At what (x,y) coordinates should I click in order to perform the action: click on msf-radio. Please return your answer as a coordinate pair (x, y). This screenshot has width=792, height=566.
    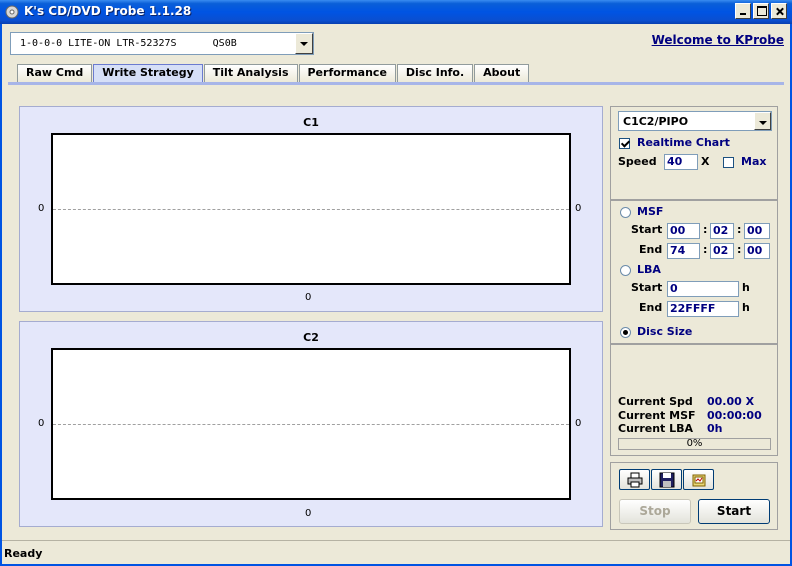
    Looking at the image, I should click on (625, 212).